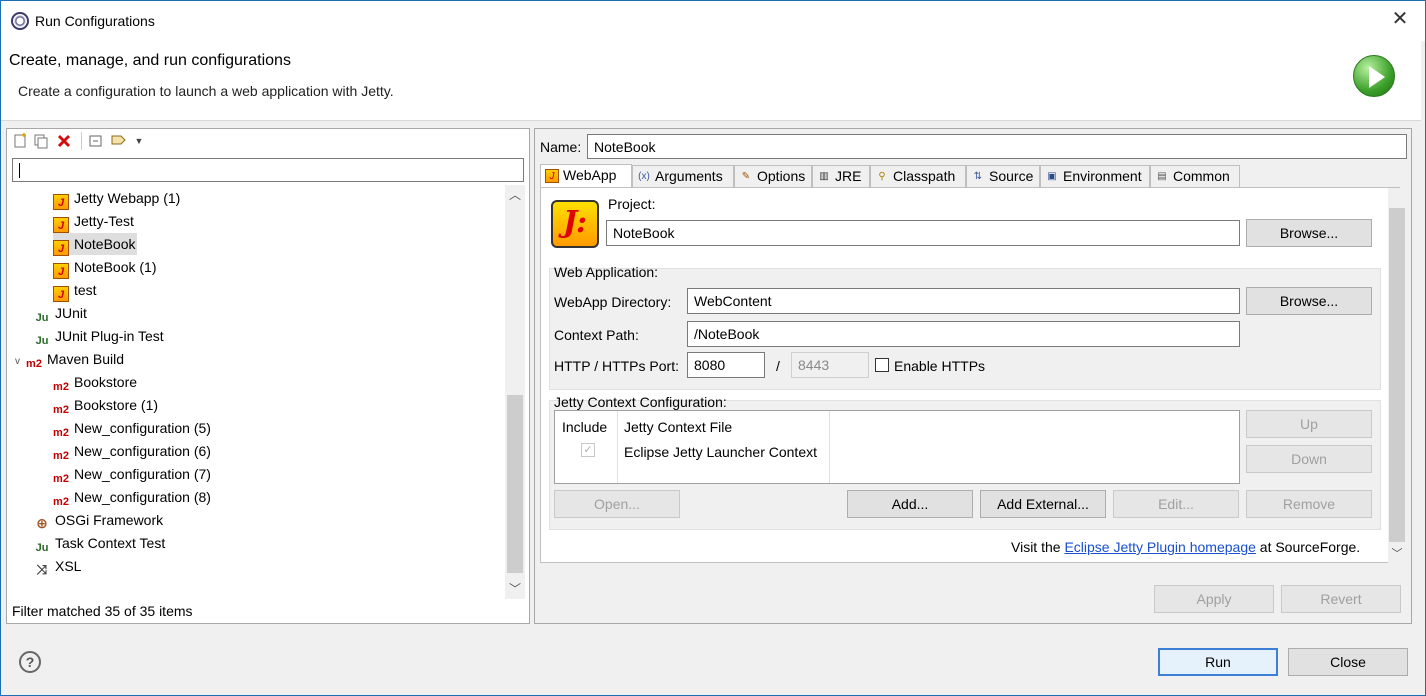 The width and height of the screenshot is (1426, 696). What do you see at coordinates (119, 141) in the screenshot?
I see `filter-icon` at bounding box center [119, 141].